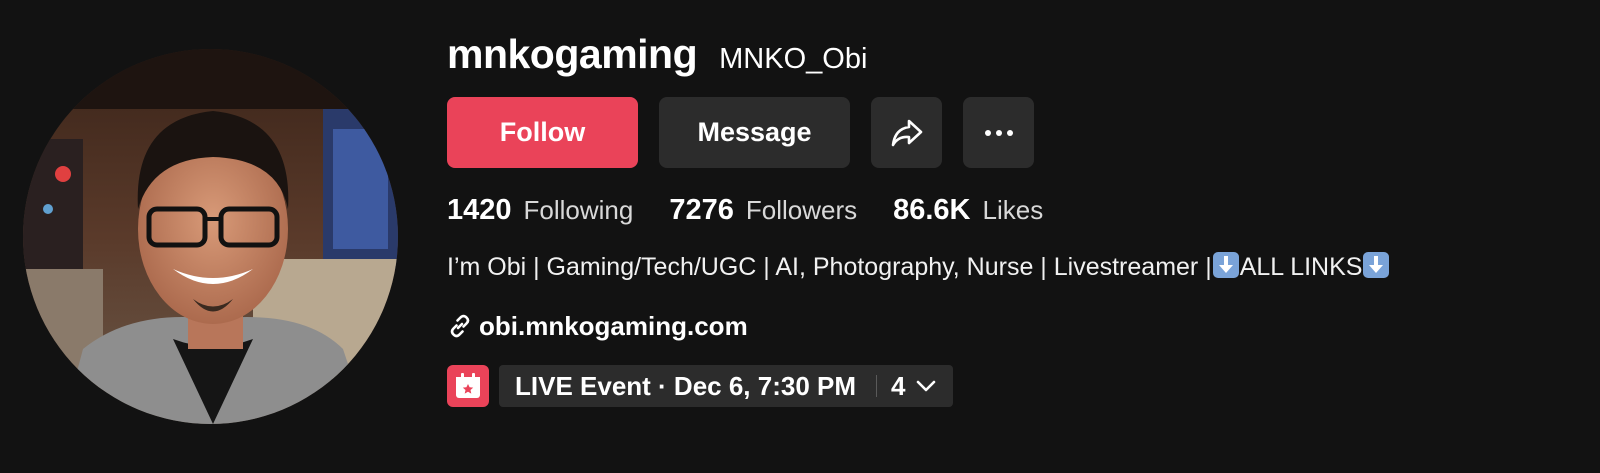 The height and width of the screenshot is (473, 1600). I want to click on live-event-pill: LIVE Event · Dec 6, 7:30 PM 4, so click(726, 386).